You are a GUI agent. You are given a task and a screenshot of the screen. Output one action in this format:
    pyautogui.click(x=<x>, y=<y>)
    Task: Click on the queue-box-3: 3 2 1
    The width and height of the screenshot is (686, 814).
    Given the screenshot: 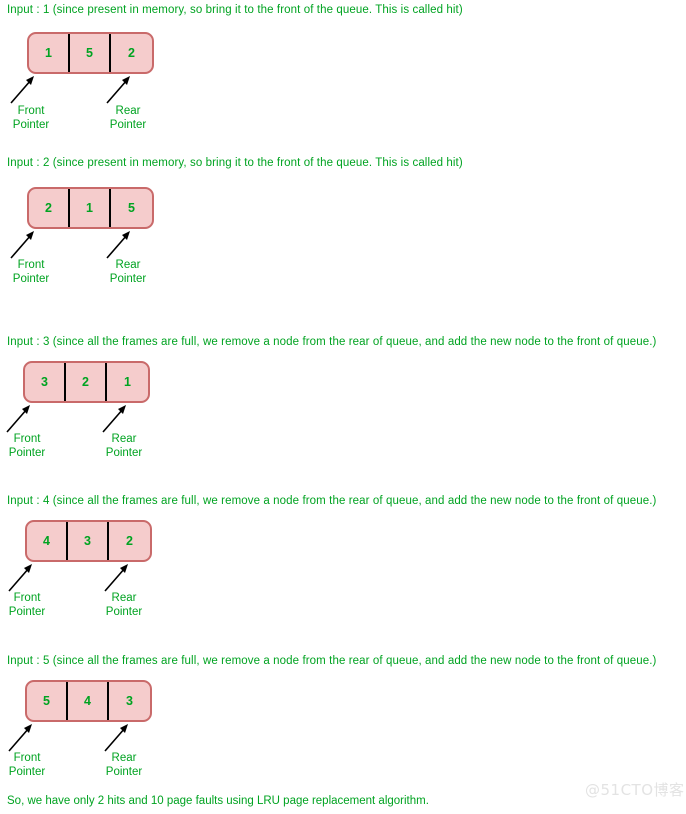 What is the action you would take?
    pyautogui.click(x=86, y=382)
    